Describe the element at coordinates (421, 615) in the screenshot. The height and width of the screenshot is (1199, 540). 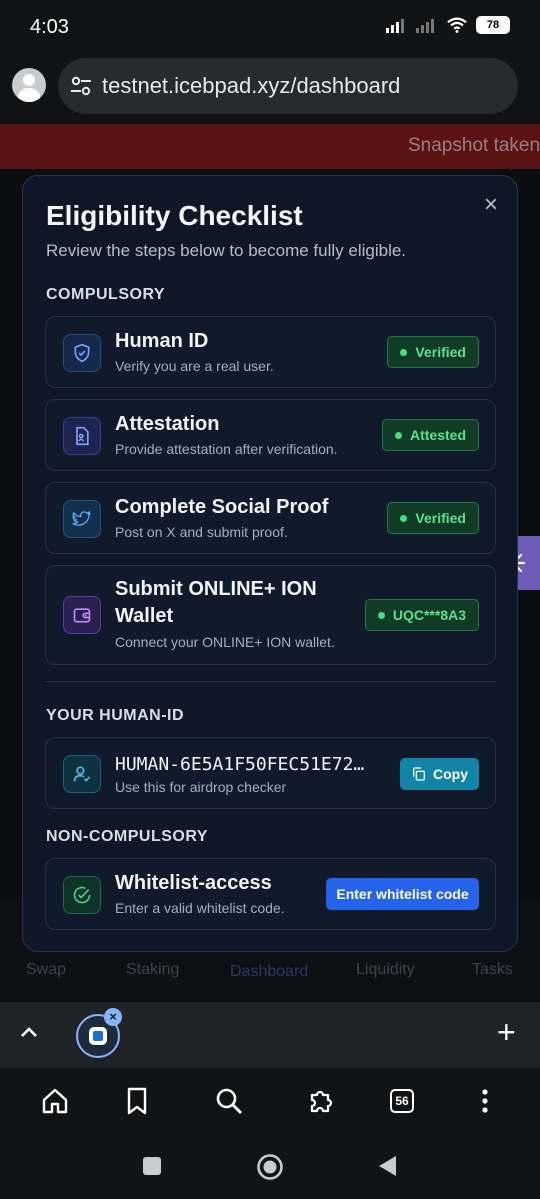
I see `wallet-address-badge: UQC***8A3` at that location.